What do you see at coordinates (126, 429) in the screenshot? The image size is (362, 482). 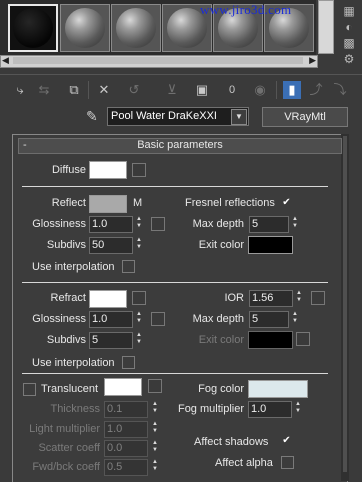 I see `light-multiplier-spinner: 1.0` at bounding box center [126, 429].